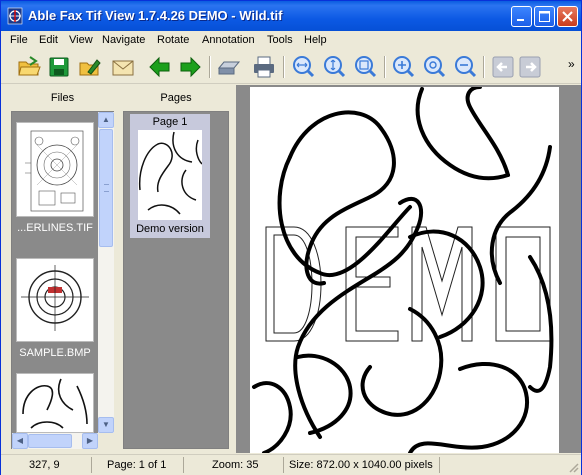  What do you see at coordinates (106, 441) in the screenshot?
I see `scroll-corner` at bounding box center [106, 441].